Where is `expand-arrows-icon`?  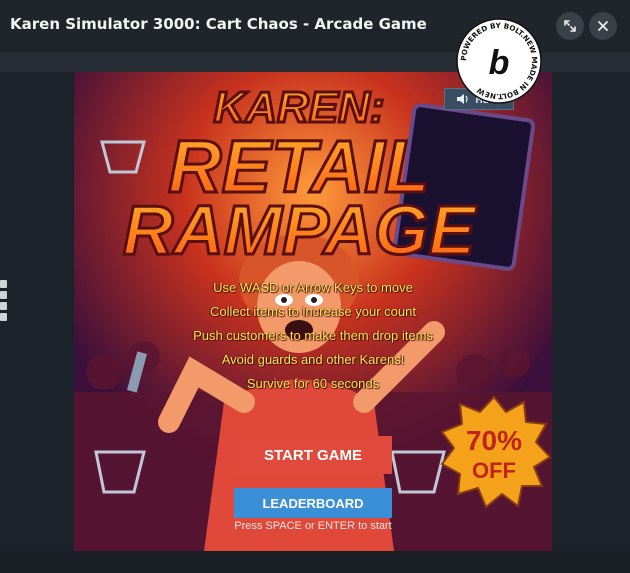
expand-arrows-icon is located at coordinates (570, 26).